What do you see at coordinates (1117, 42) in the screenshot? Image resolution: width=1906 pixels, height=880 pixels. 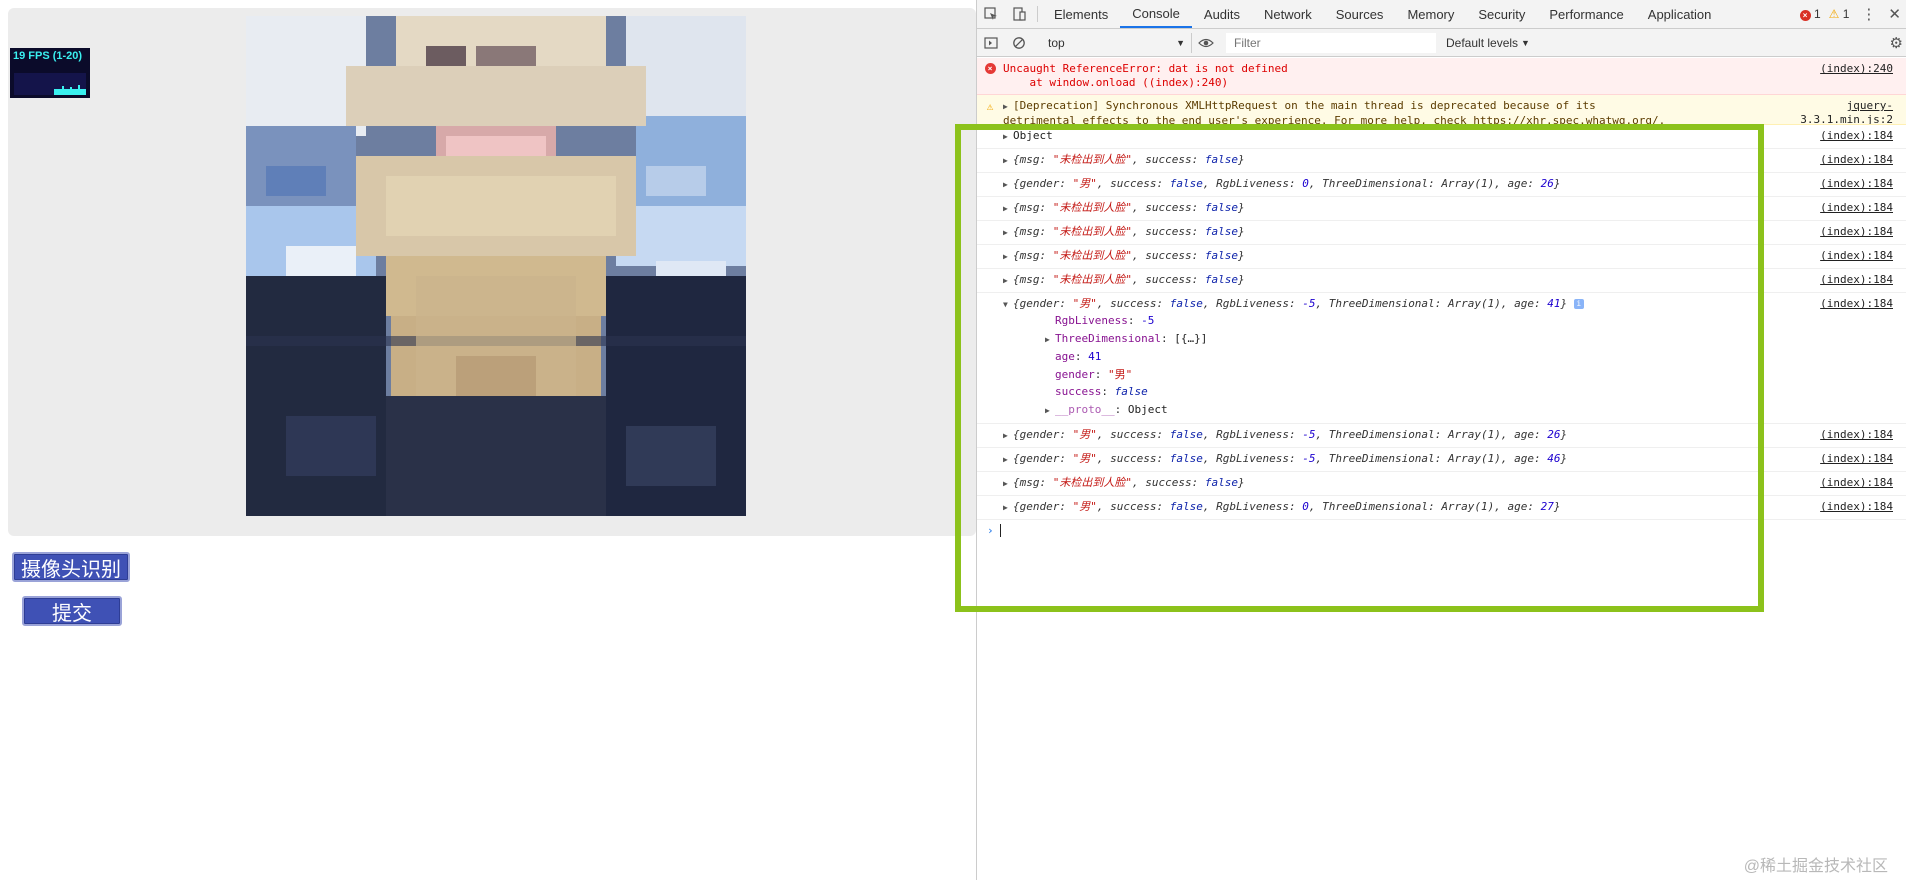 I see `context-selector: top ▼` at bounding box center [1117, 42].